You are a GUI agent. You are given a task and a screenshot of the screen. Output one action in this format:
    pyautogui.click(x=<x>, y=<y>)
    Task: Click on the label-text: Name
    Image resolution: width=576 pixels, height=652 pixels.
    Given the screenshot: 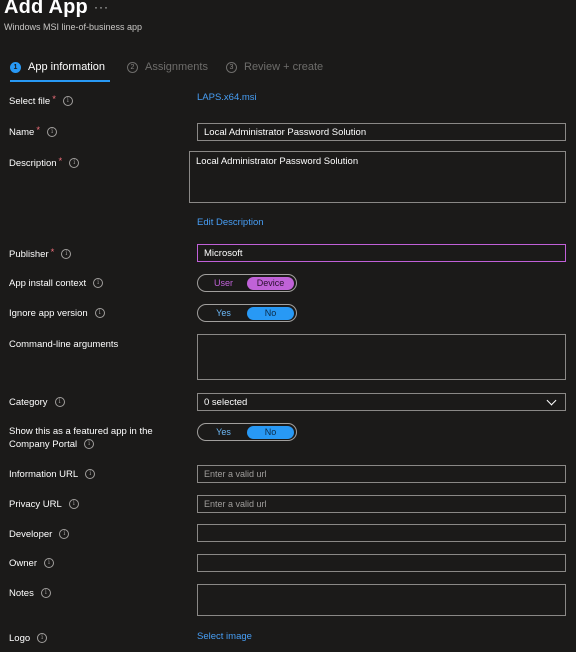 What is the action you would take?
    pyautogui.click(x=22, y=132)
    